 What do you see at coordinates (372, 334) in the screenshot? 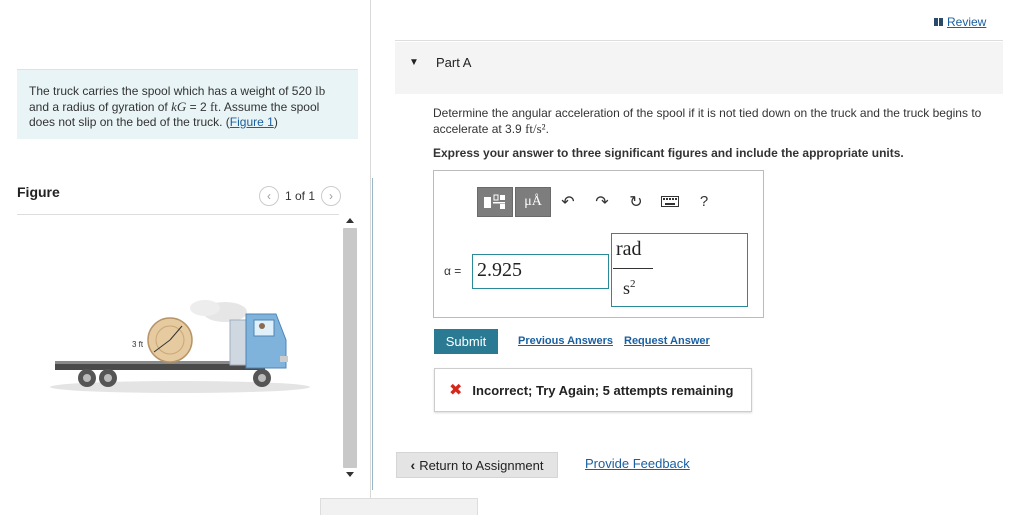
I see `panel-divider-accent` at bounding box center [372, 334].